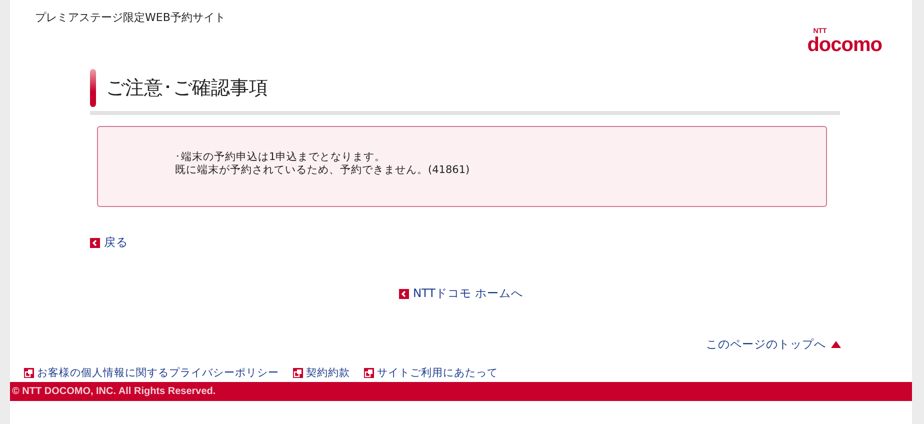 Image resolution: width=924 pixels, height=424 pixels. Describe the element at coordinates (187, 88) in the screenshot. I see `section-heading: ご注意･ご確認事項` at that location.